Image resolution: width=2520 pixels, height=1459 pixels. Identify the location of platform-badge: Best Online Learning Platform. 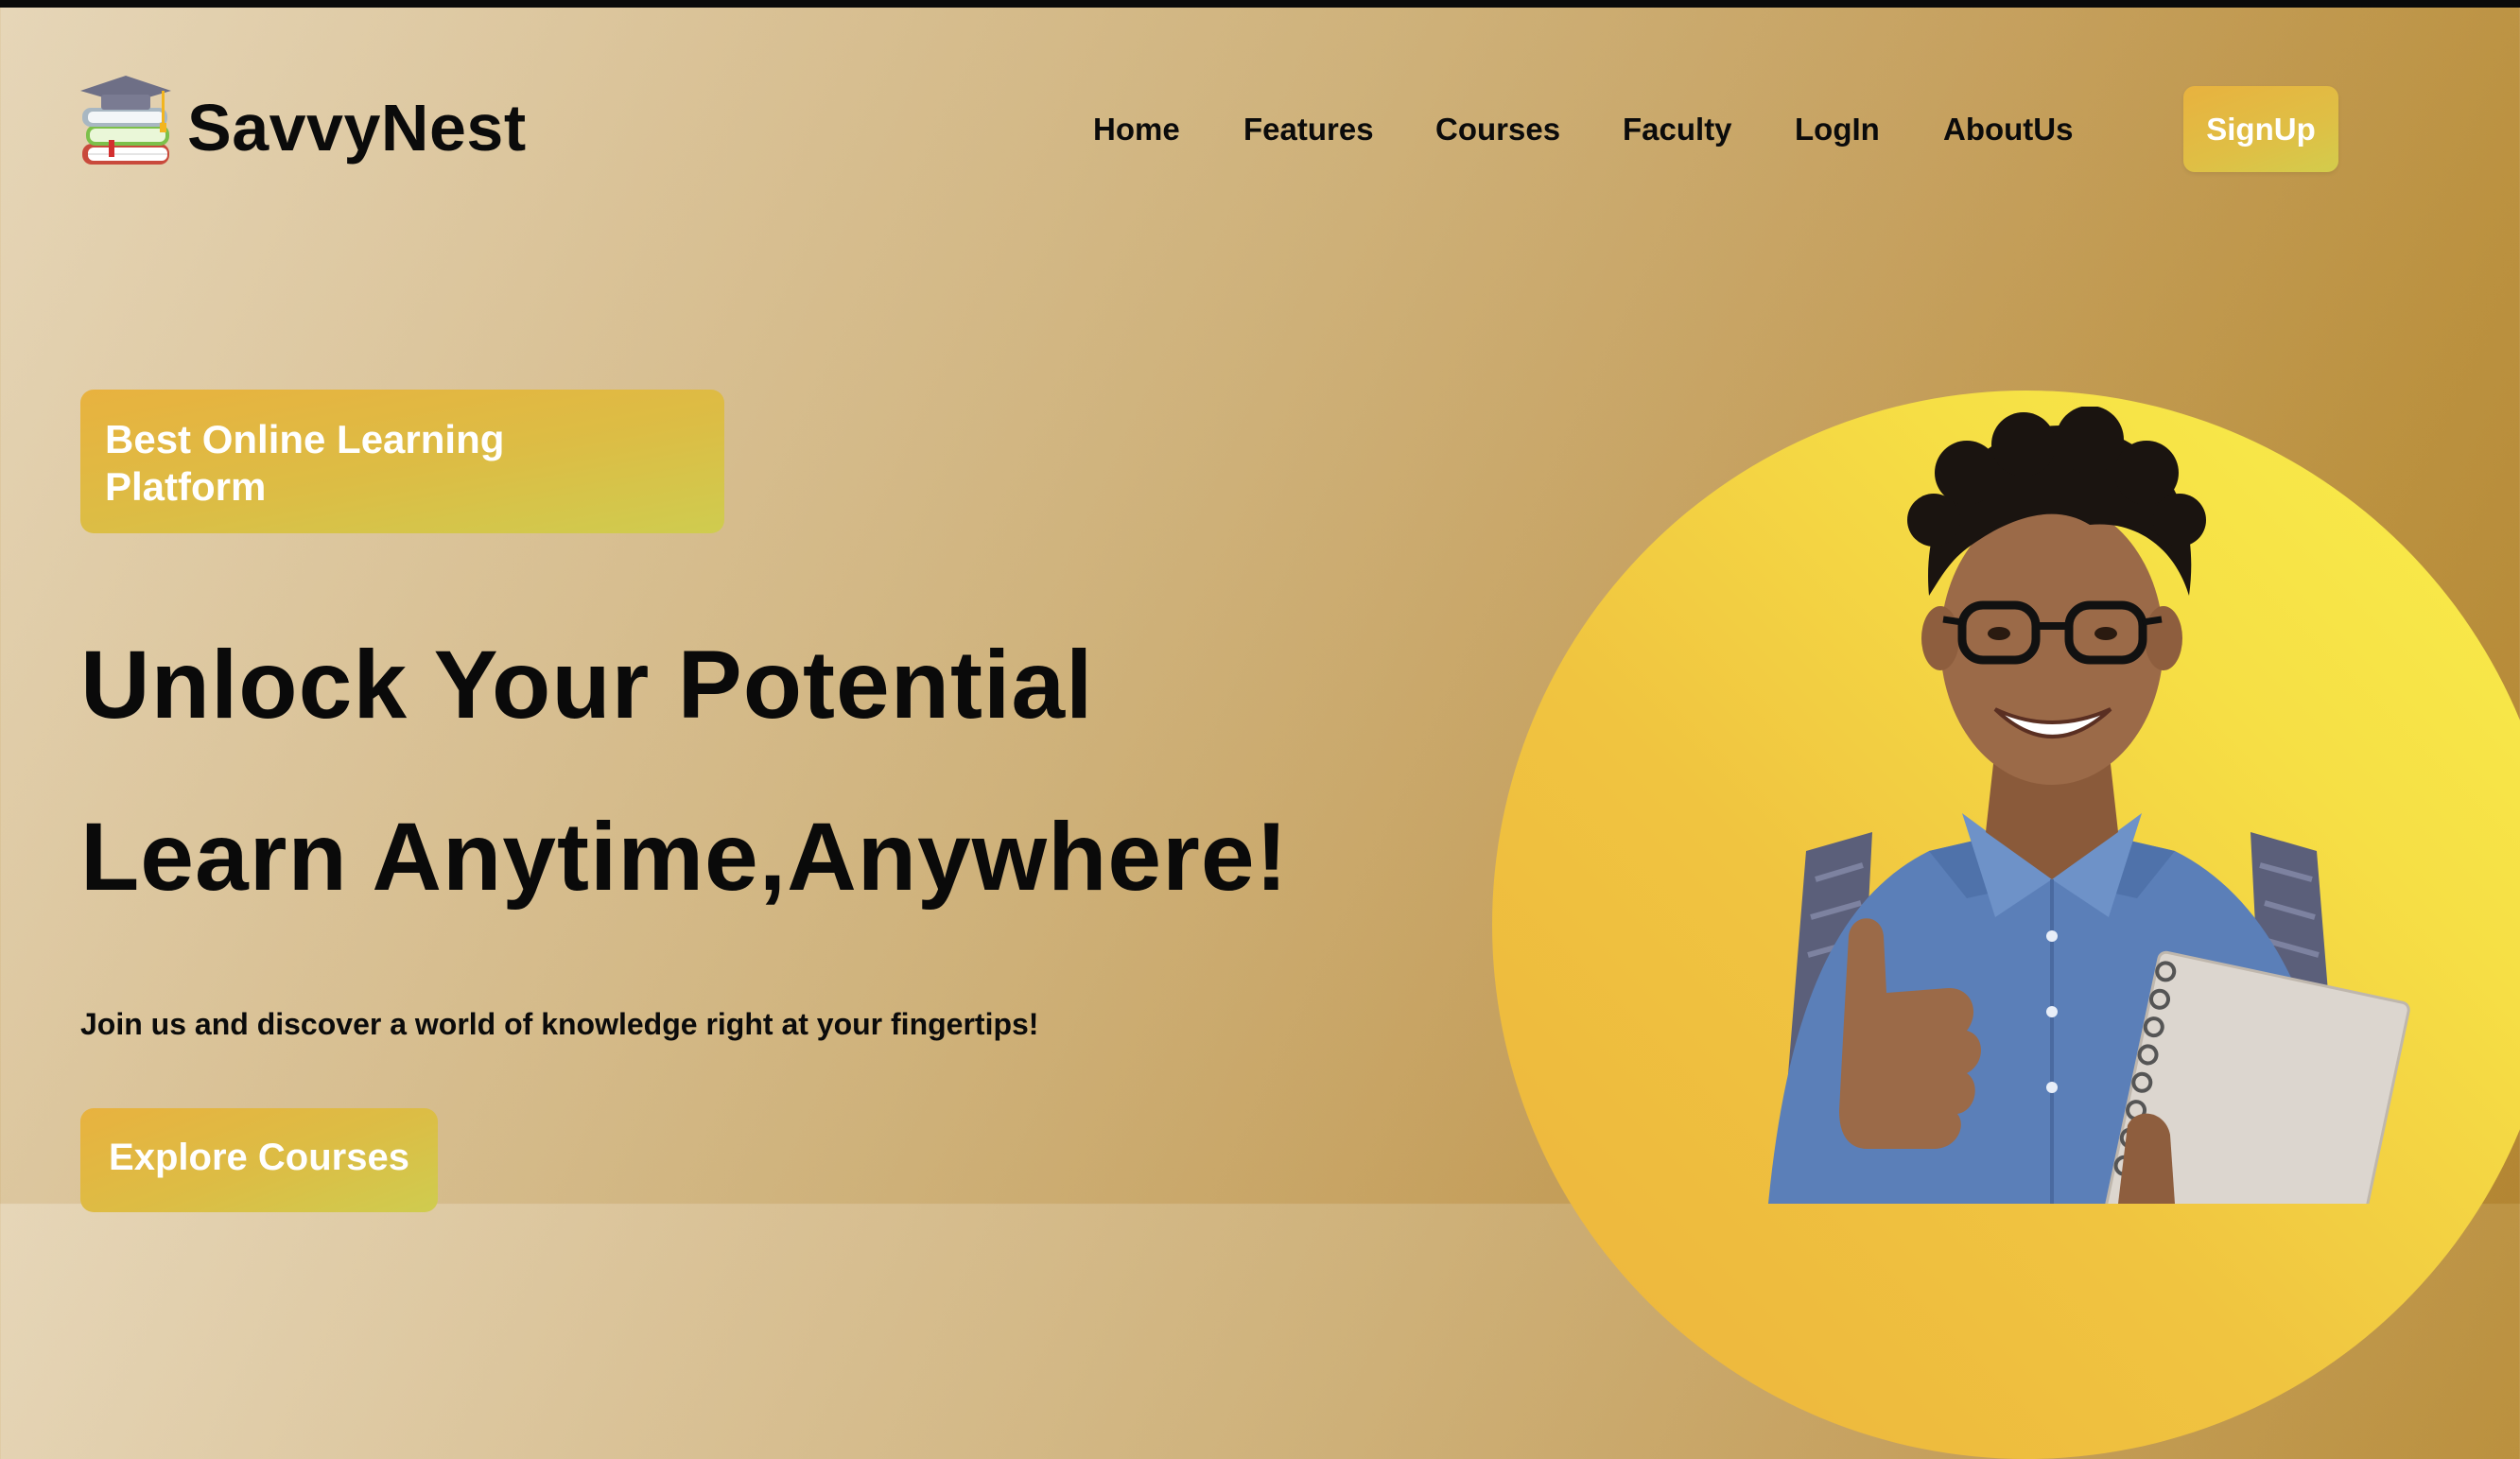
(402, 461).